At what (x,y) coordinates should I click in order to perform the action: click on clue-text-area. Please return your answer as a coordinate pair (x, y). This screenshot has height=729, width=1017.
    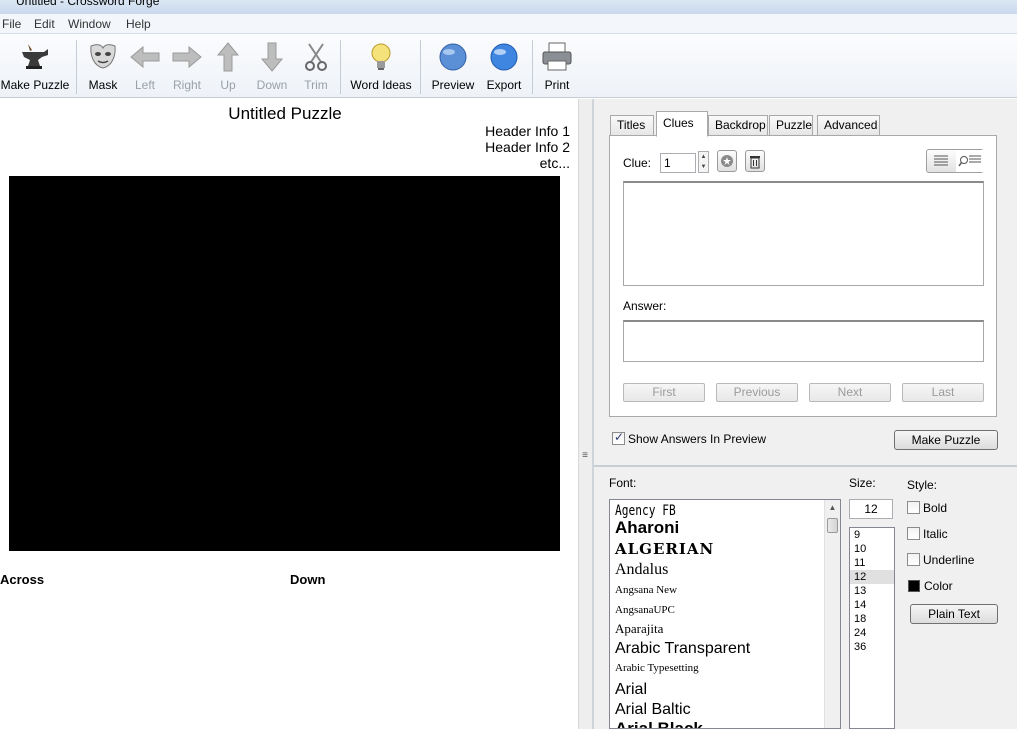
    Looking at the image, I should click on (803, 233).